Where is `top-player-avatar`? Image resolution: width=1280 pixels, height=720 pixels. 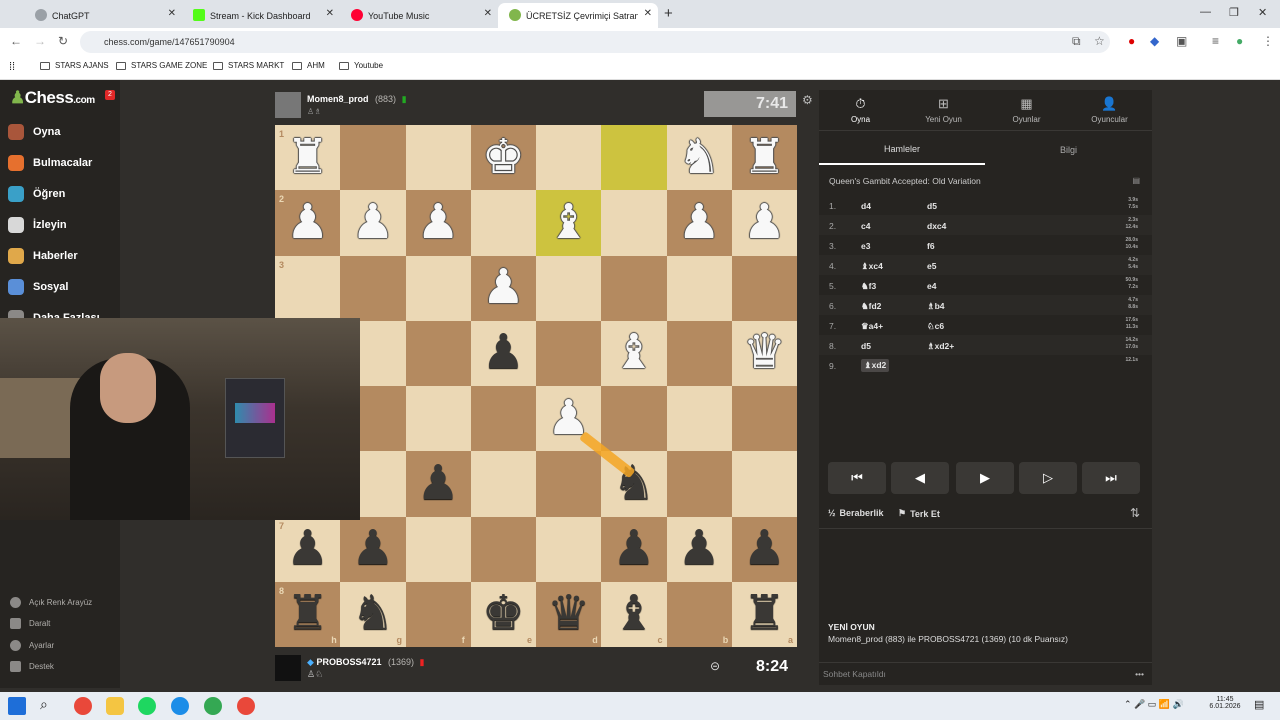
top-player-avatar is located at coordinates (288, 105).